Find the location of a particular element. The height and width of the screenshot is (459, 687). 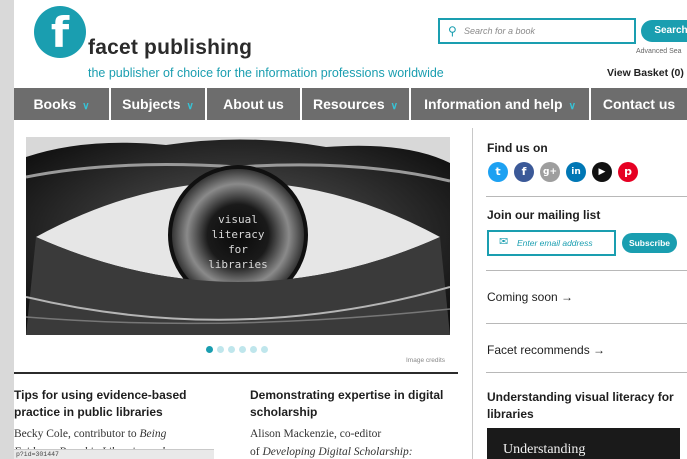

email-input is located at coordinates (565, 243).